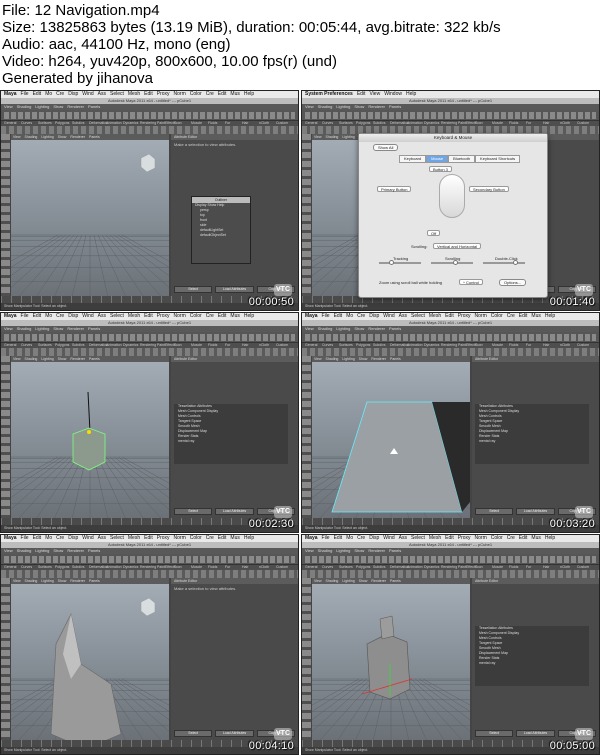 The image size is (600, 755). I want to click on menubar-item: Mus, so click(535, 538).